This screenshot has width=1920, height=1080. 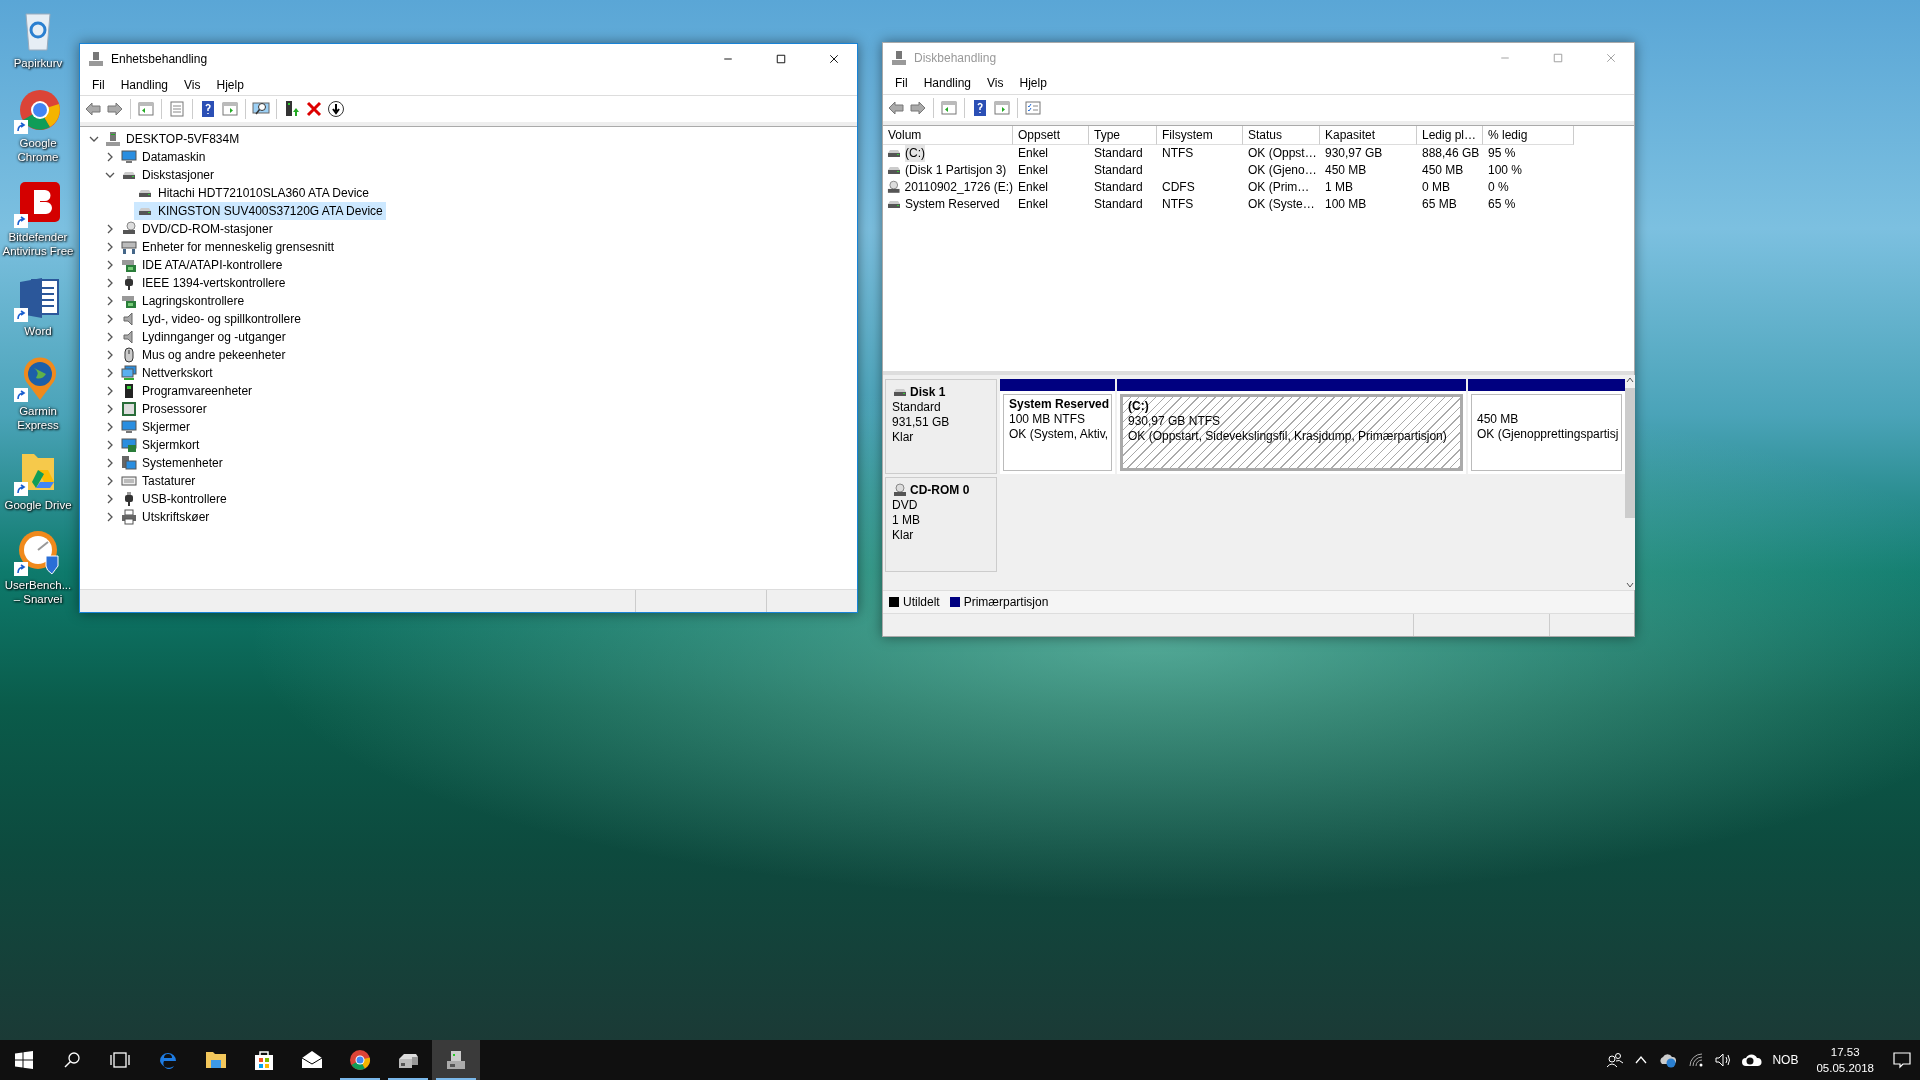 What do you see at coordinates (1785, 1060) in the screenshot?
I see `input-language: NOB` at bounding box center [1785, 1060].